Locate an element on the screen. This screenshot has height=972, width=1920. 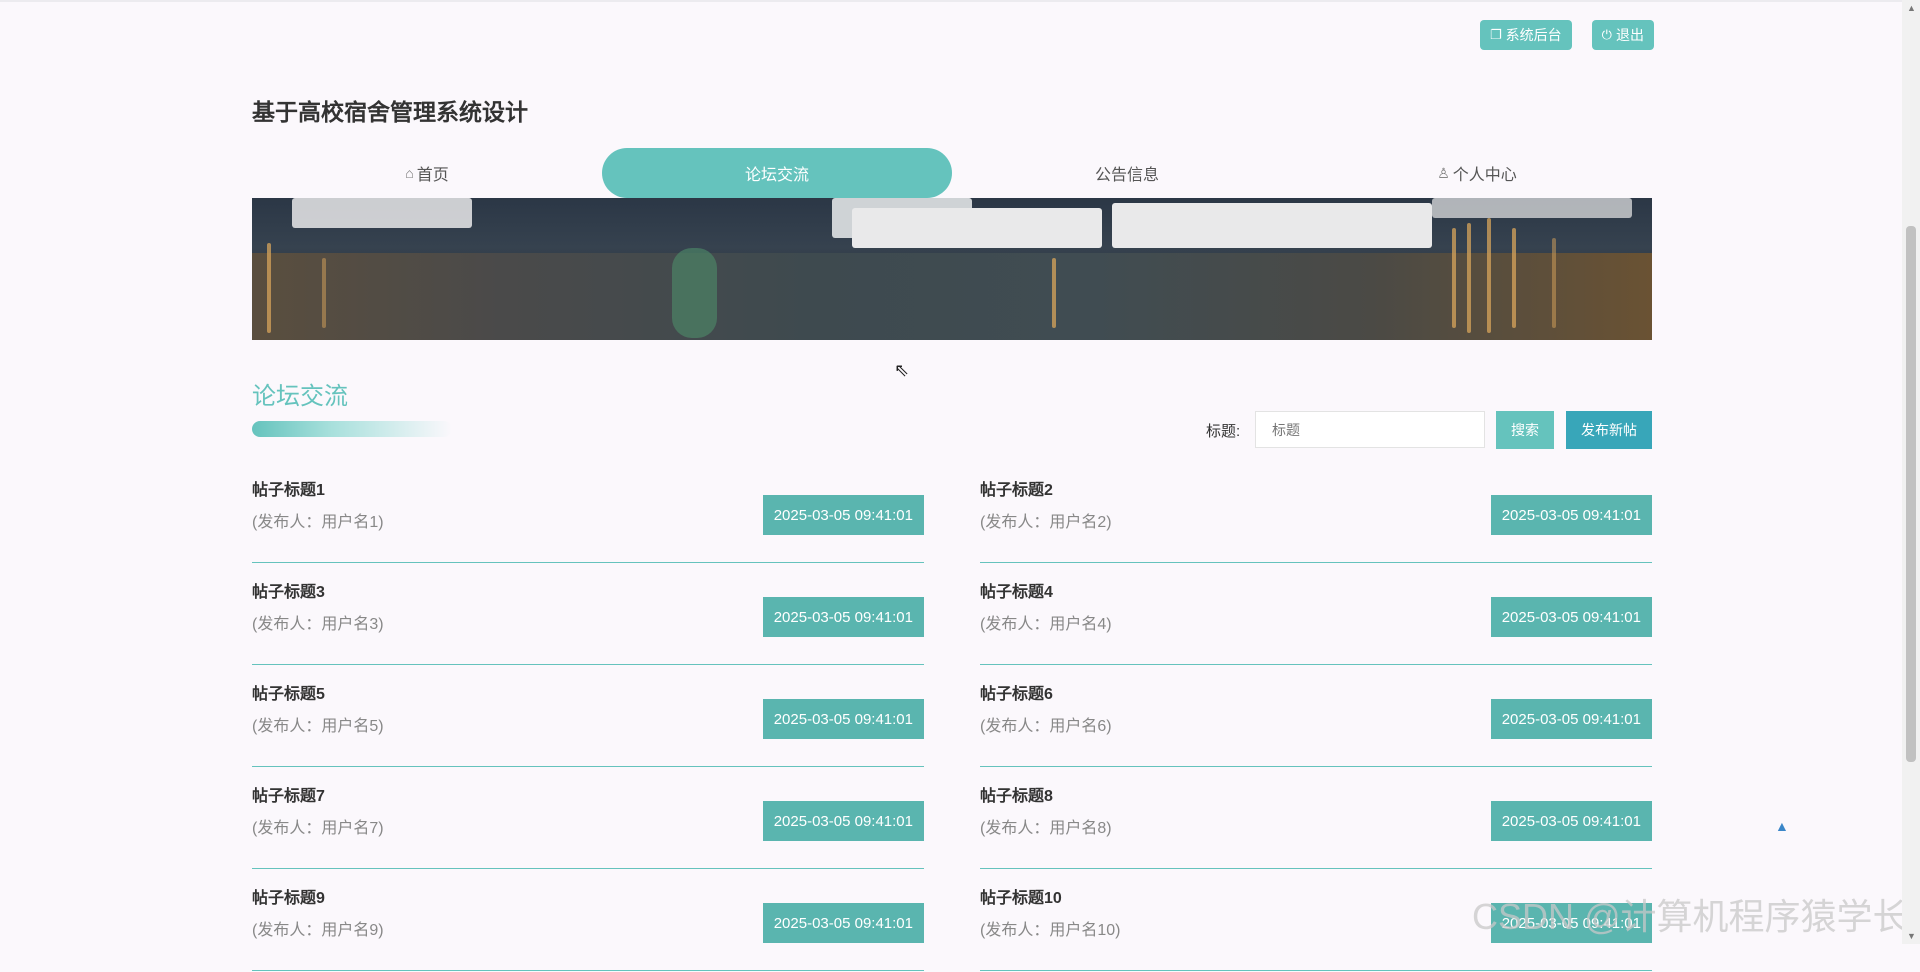
post-title: 帖子标题2 is located at coordinates (1016, 490).